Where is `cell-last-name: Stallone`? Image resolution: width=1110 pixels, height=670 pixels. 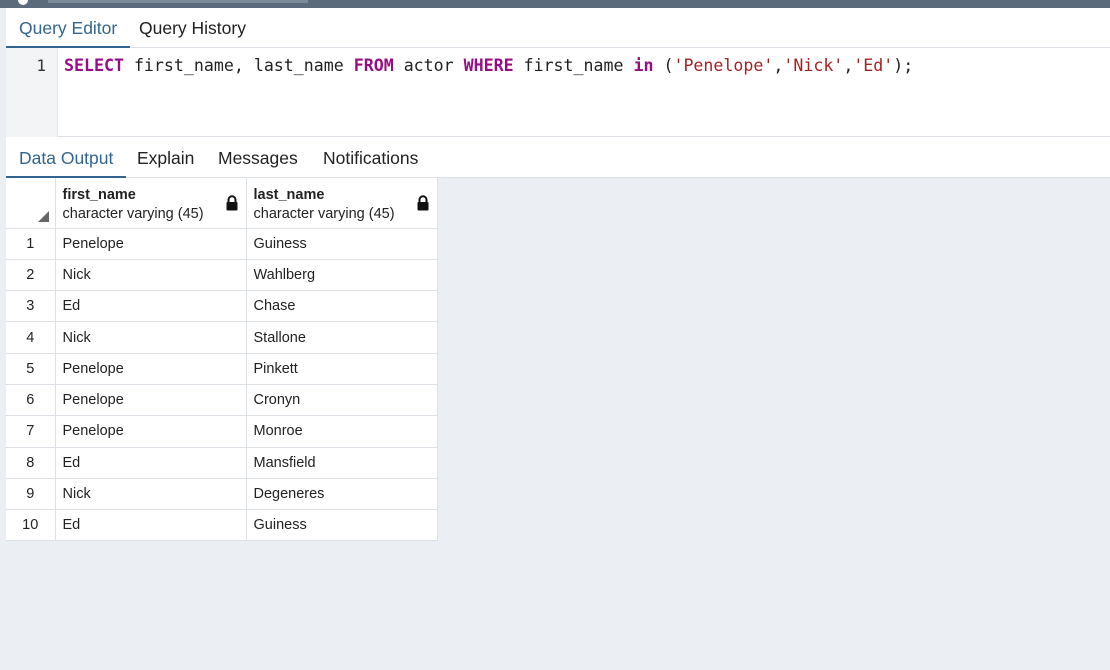
cell-last-name: Stallone is located at coordinates (342, 337).